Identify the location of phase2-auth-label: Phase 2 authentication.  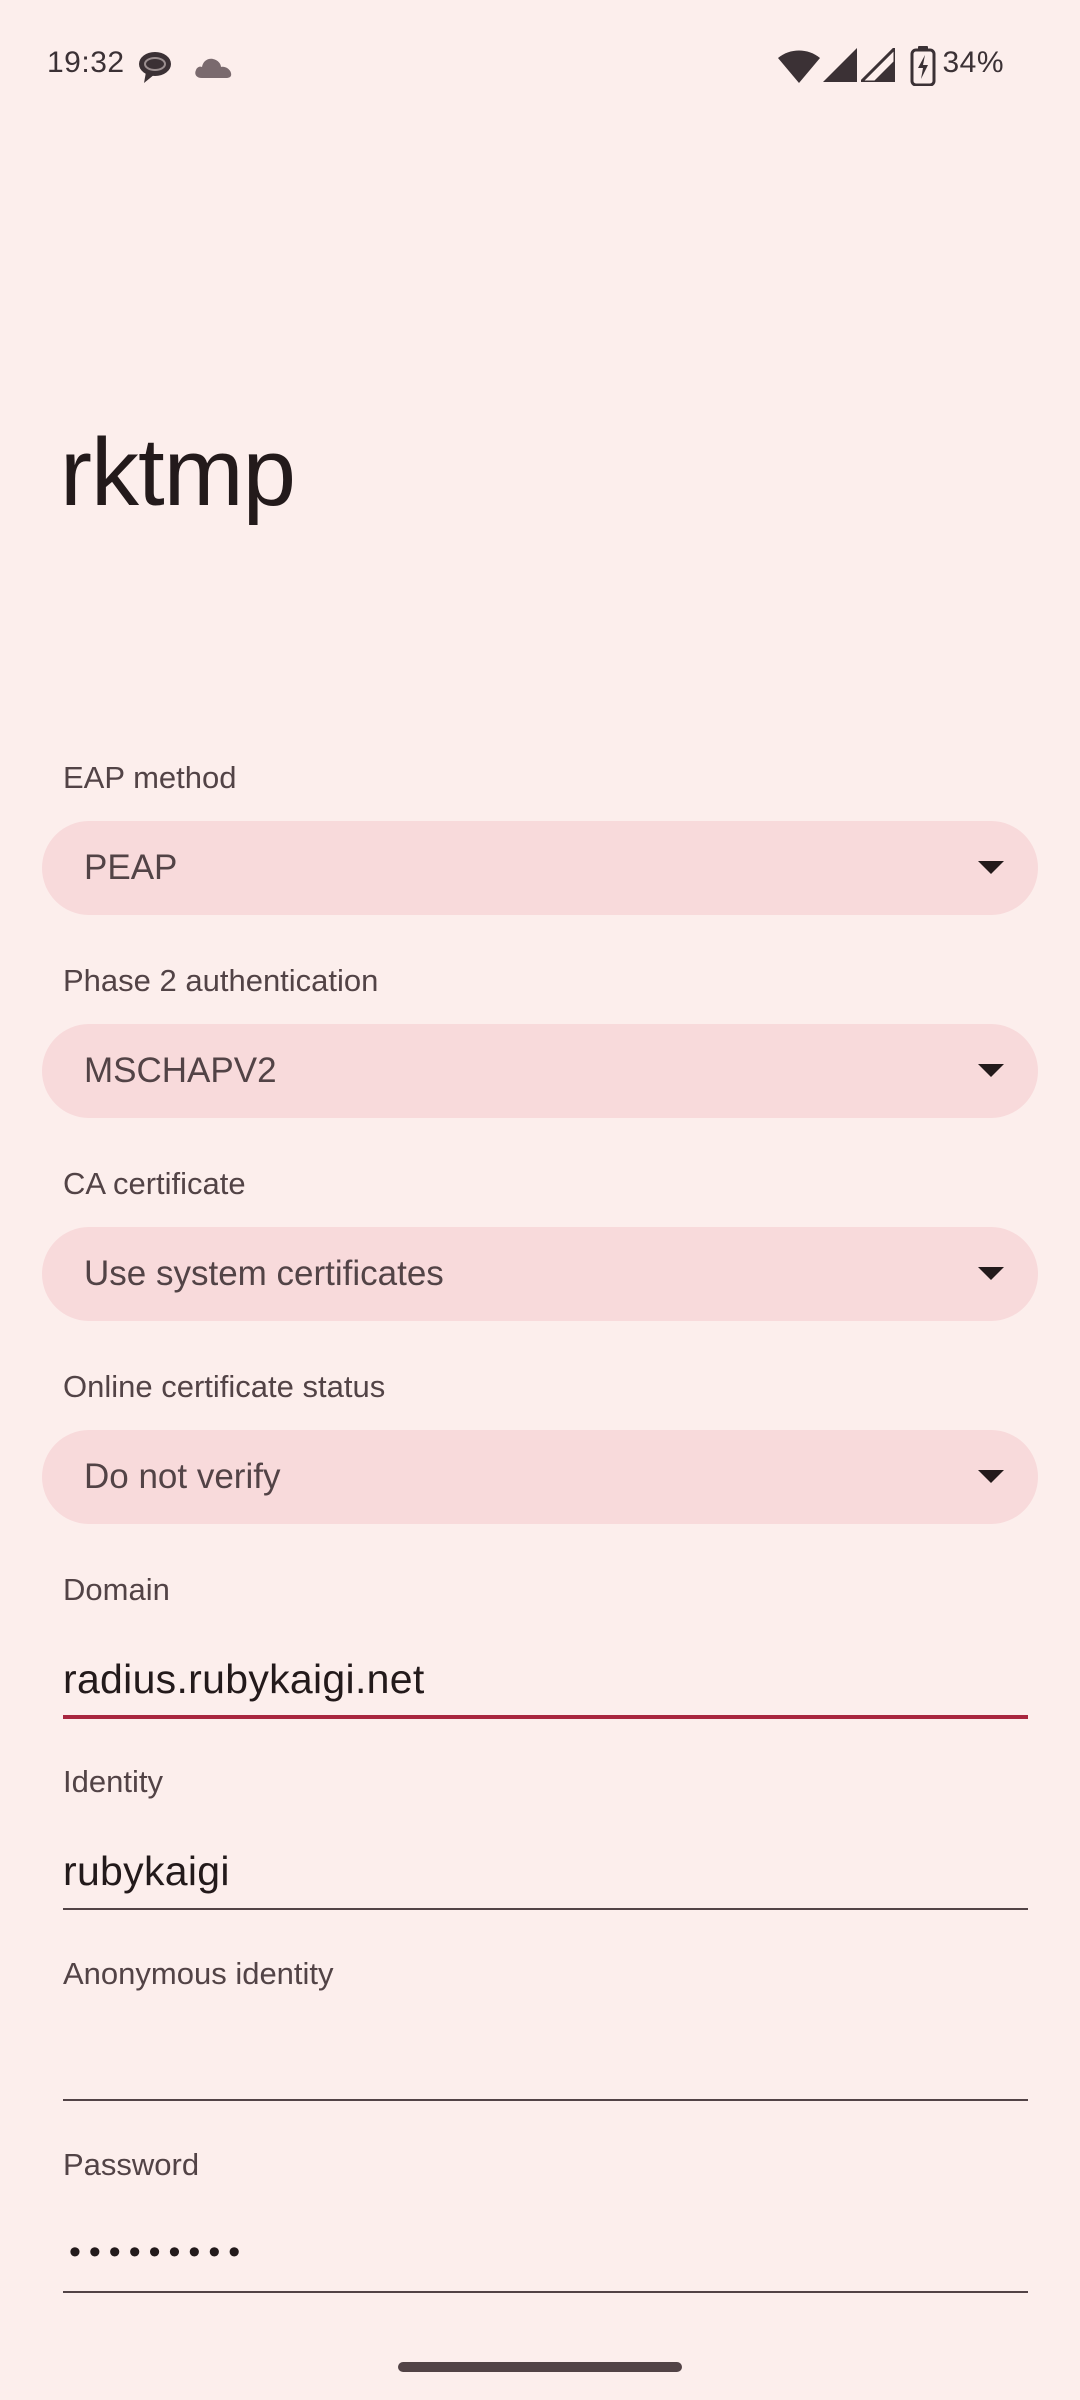
(221, 980).